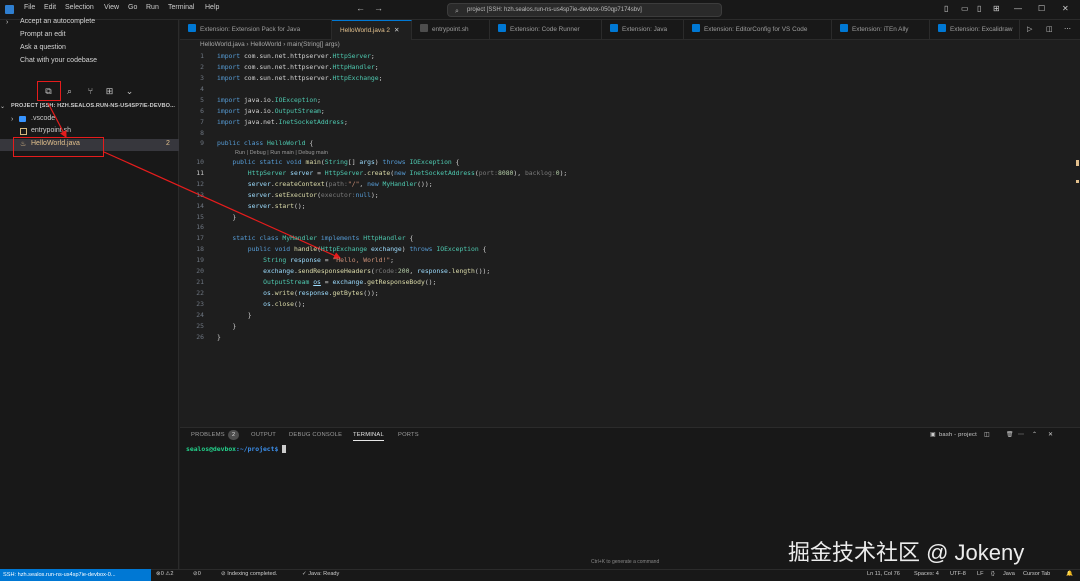 Image resolution: width=1080 pixels, height=581 pixels. Describe the element at coordinates (1069, 574) in the screenshot. I see `notifications-icon: 🔔` at that location.